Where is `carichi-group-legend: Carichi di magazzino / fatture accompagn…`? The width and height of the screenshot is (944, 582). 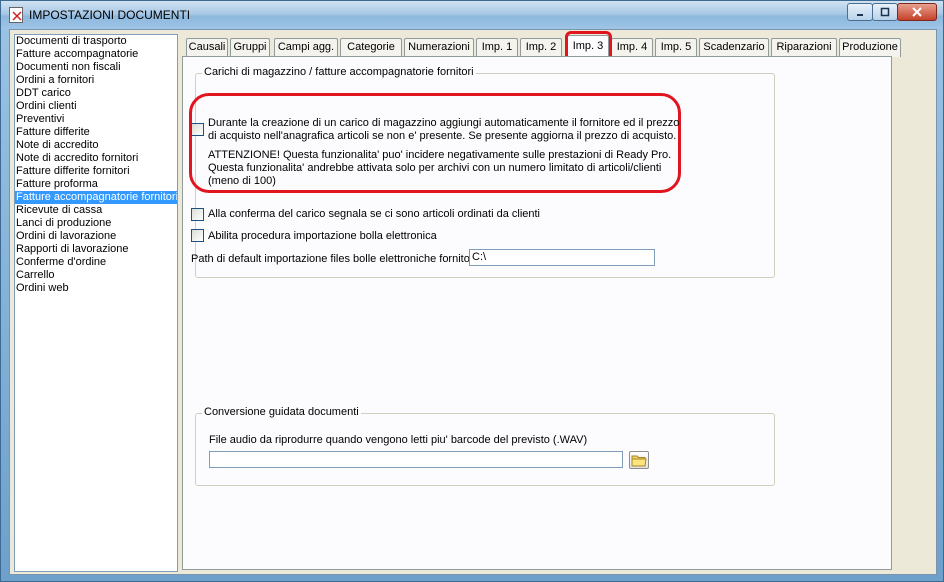
carichi-group-legend: Carichi di magazzino / fatture accompagn… is located at coordinates (339, 72).